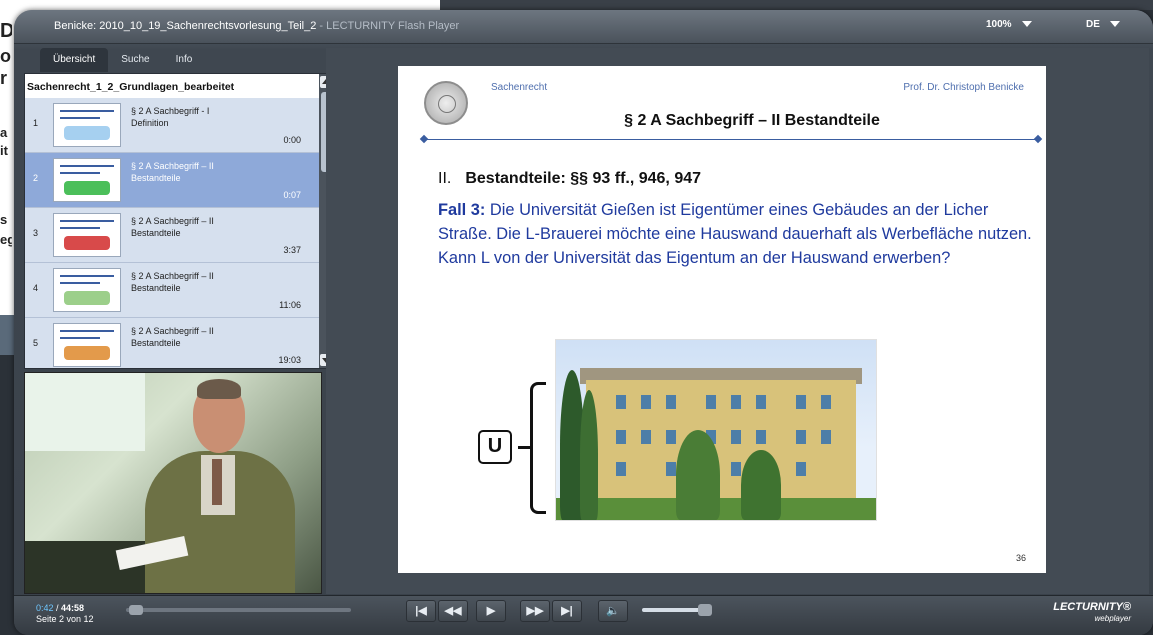  Describe the element at coordinates (796, 5) in the screenshot. I see `background-strip` at that location.